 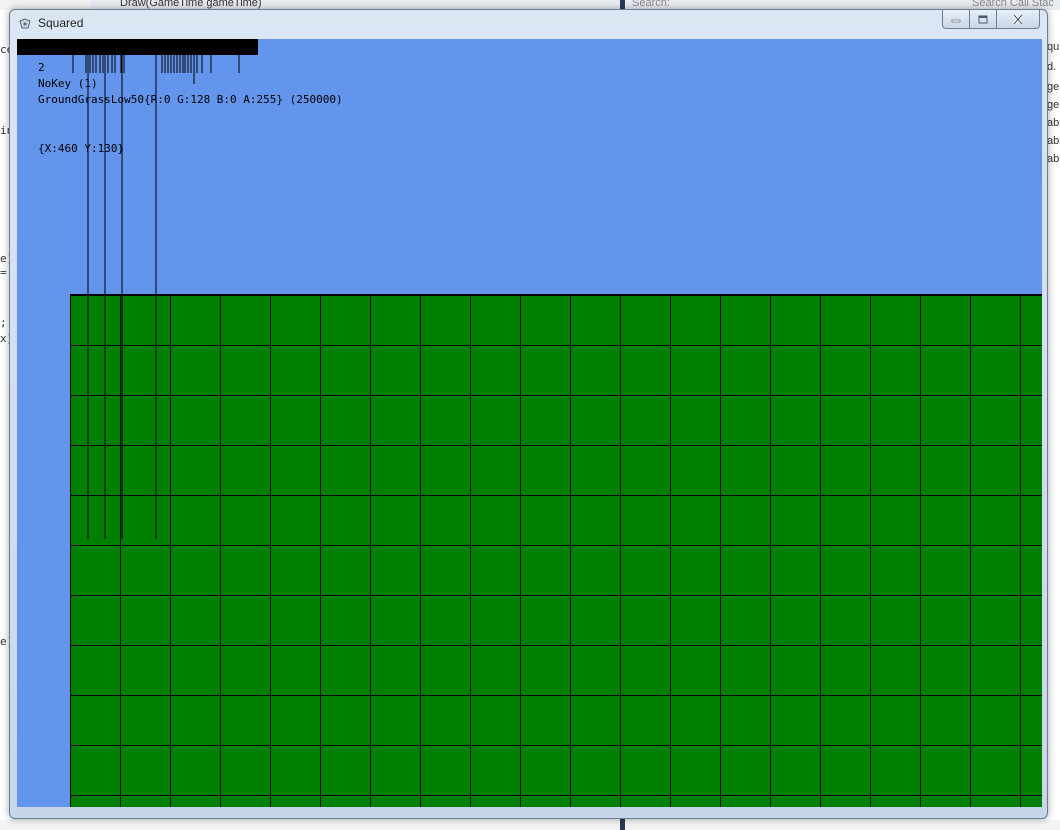 I want to click on minimize-button, so click(x=956, y=19).